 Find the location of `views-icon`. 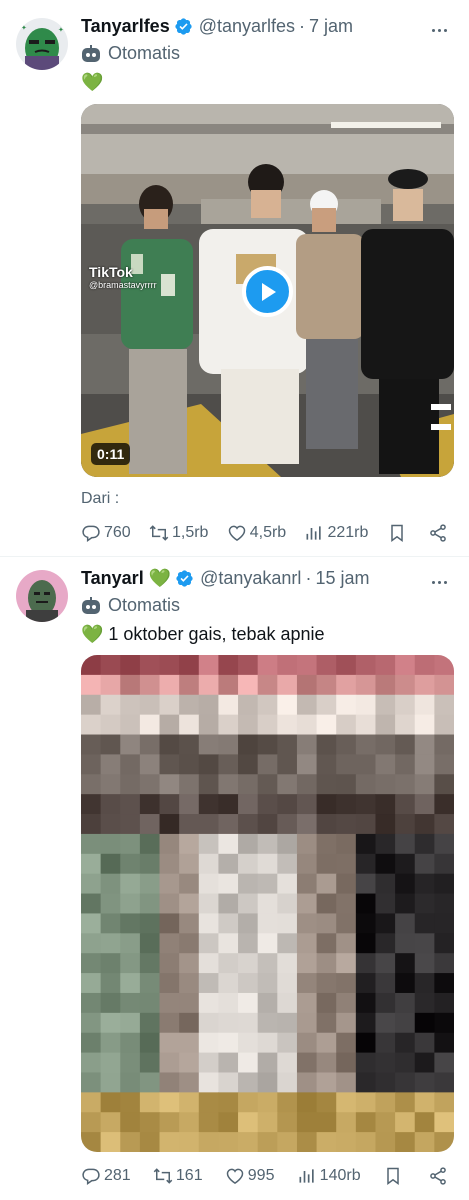

views-icon is located at coordinates (314, 533).